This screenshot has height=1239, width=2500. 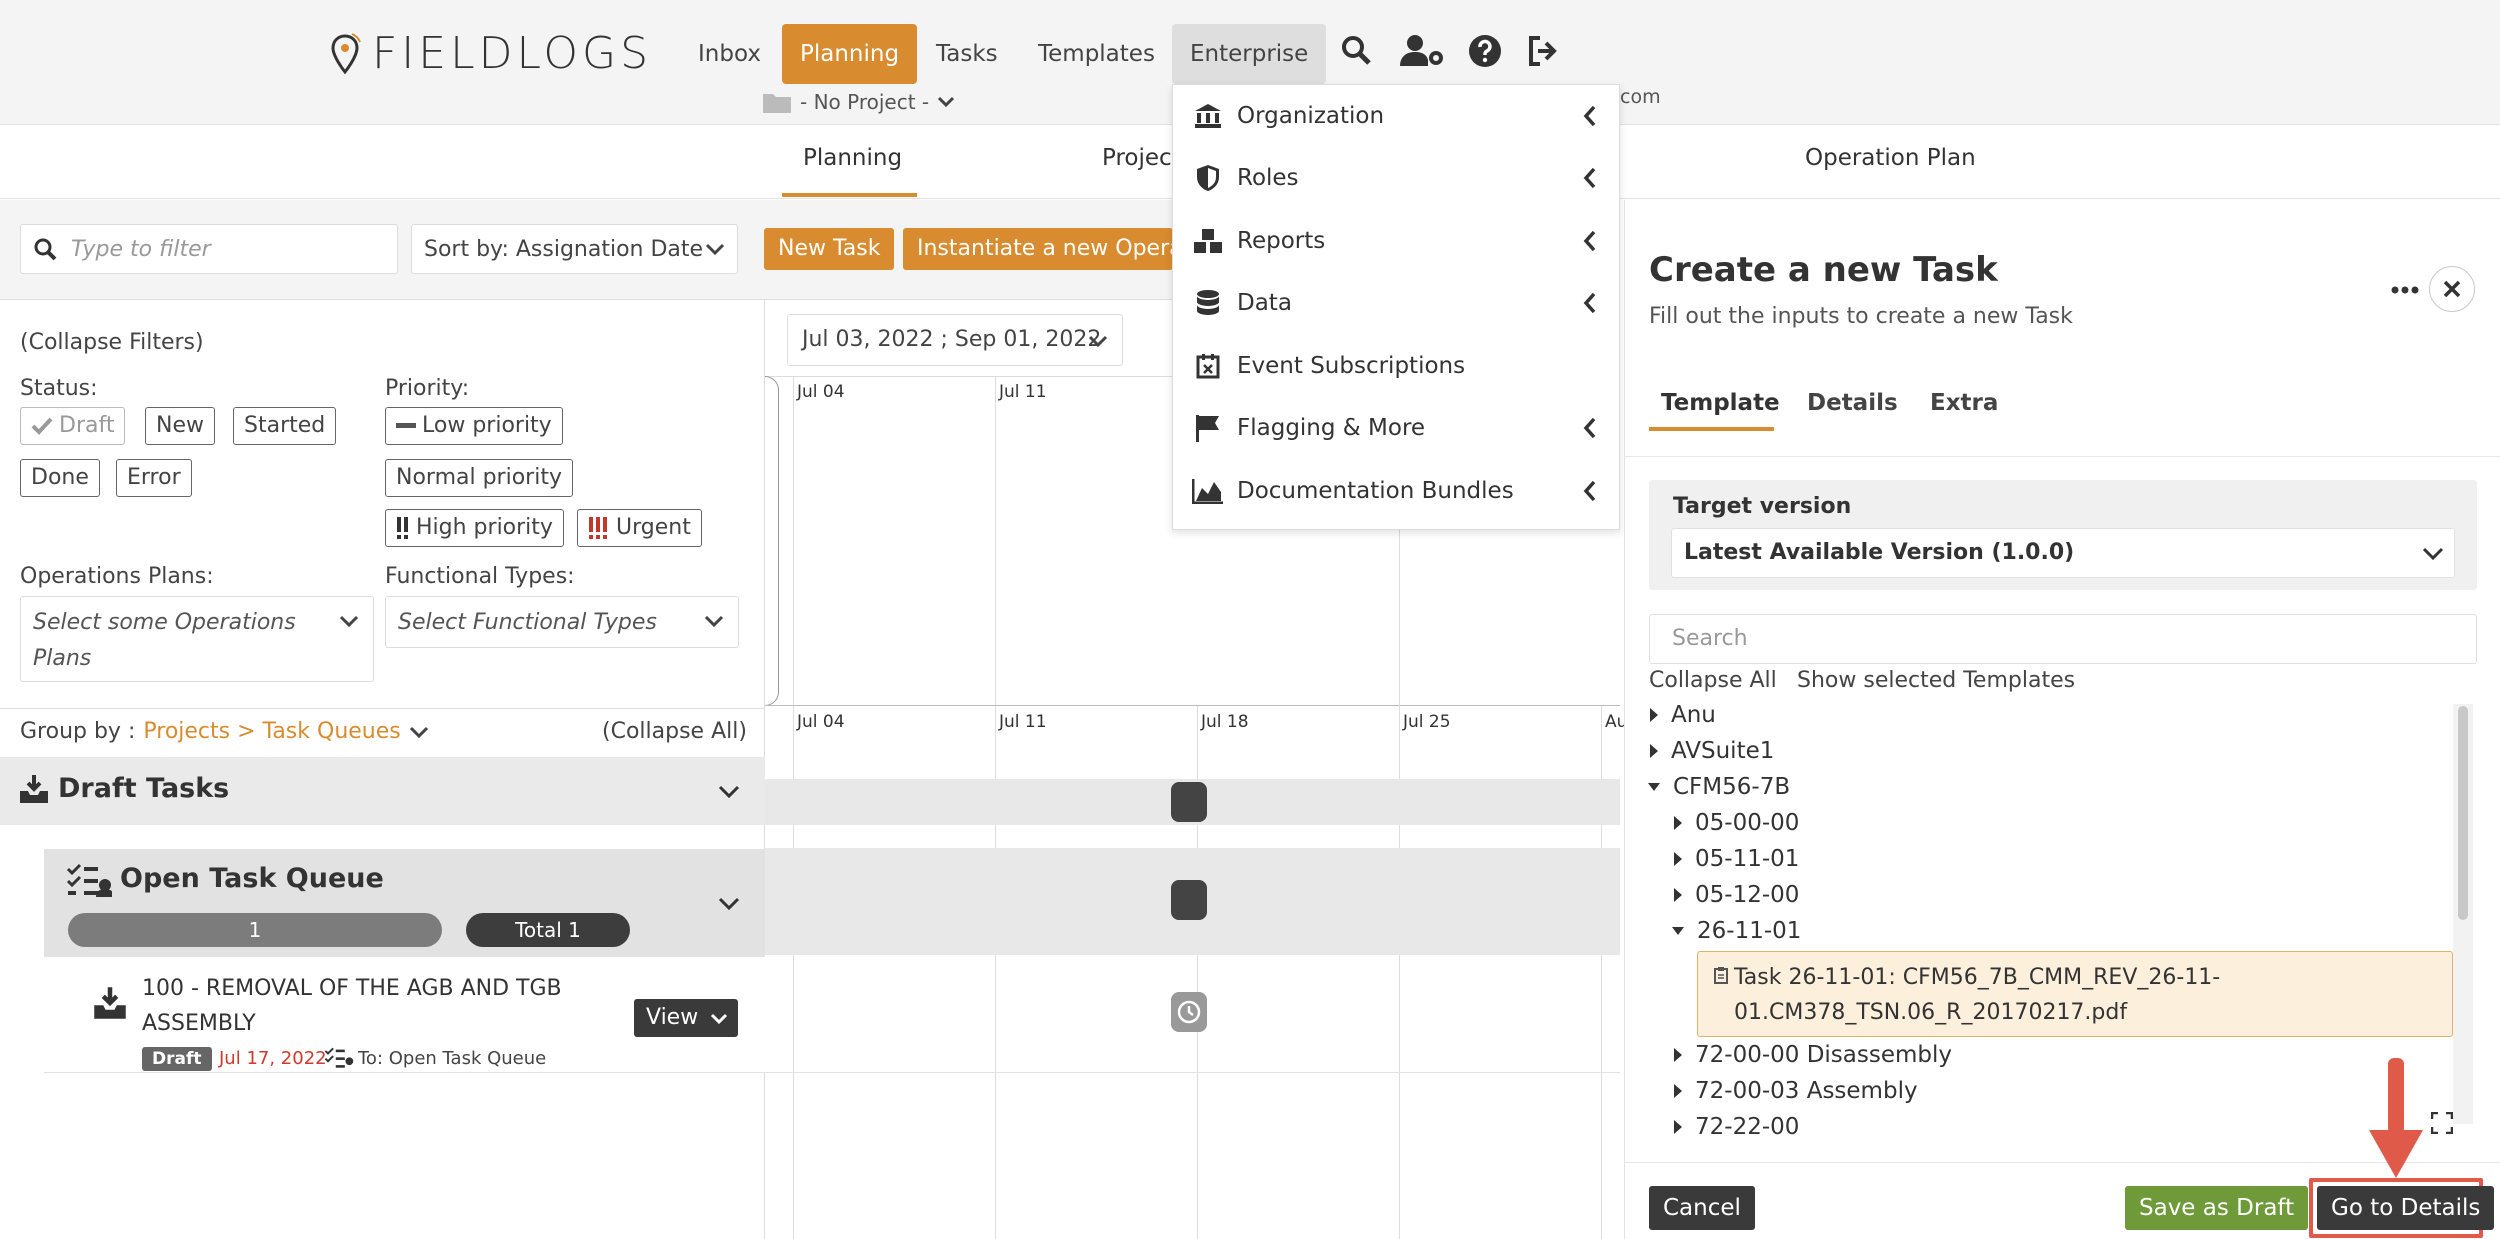 I want to click on tab-planning: Planning, so click(x=852, y=158).